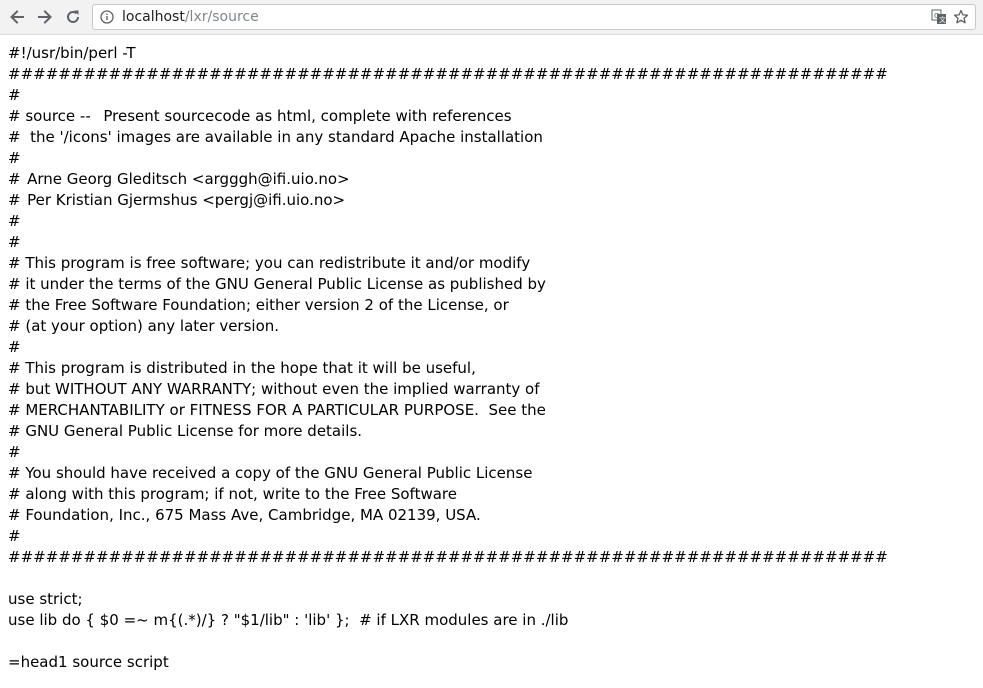  I want to click on url-host: localhost, so click(153, 17).